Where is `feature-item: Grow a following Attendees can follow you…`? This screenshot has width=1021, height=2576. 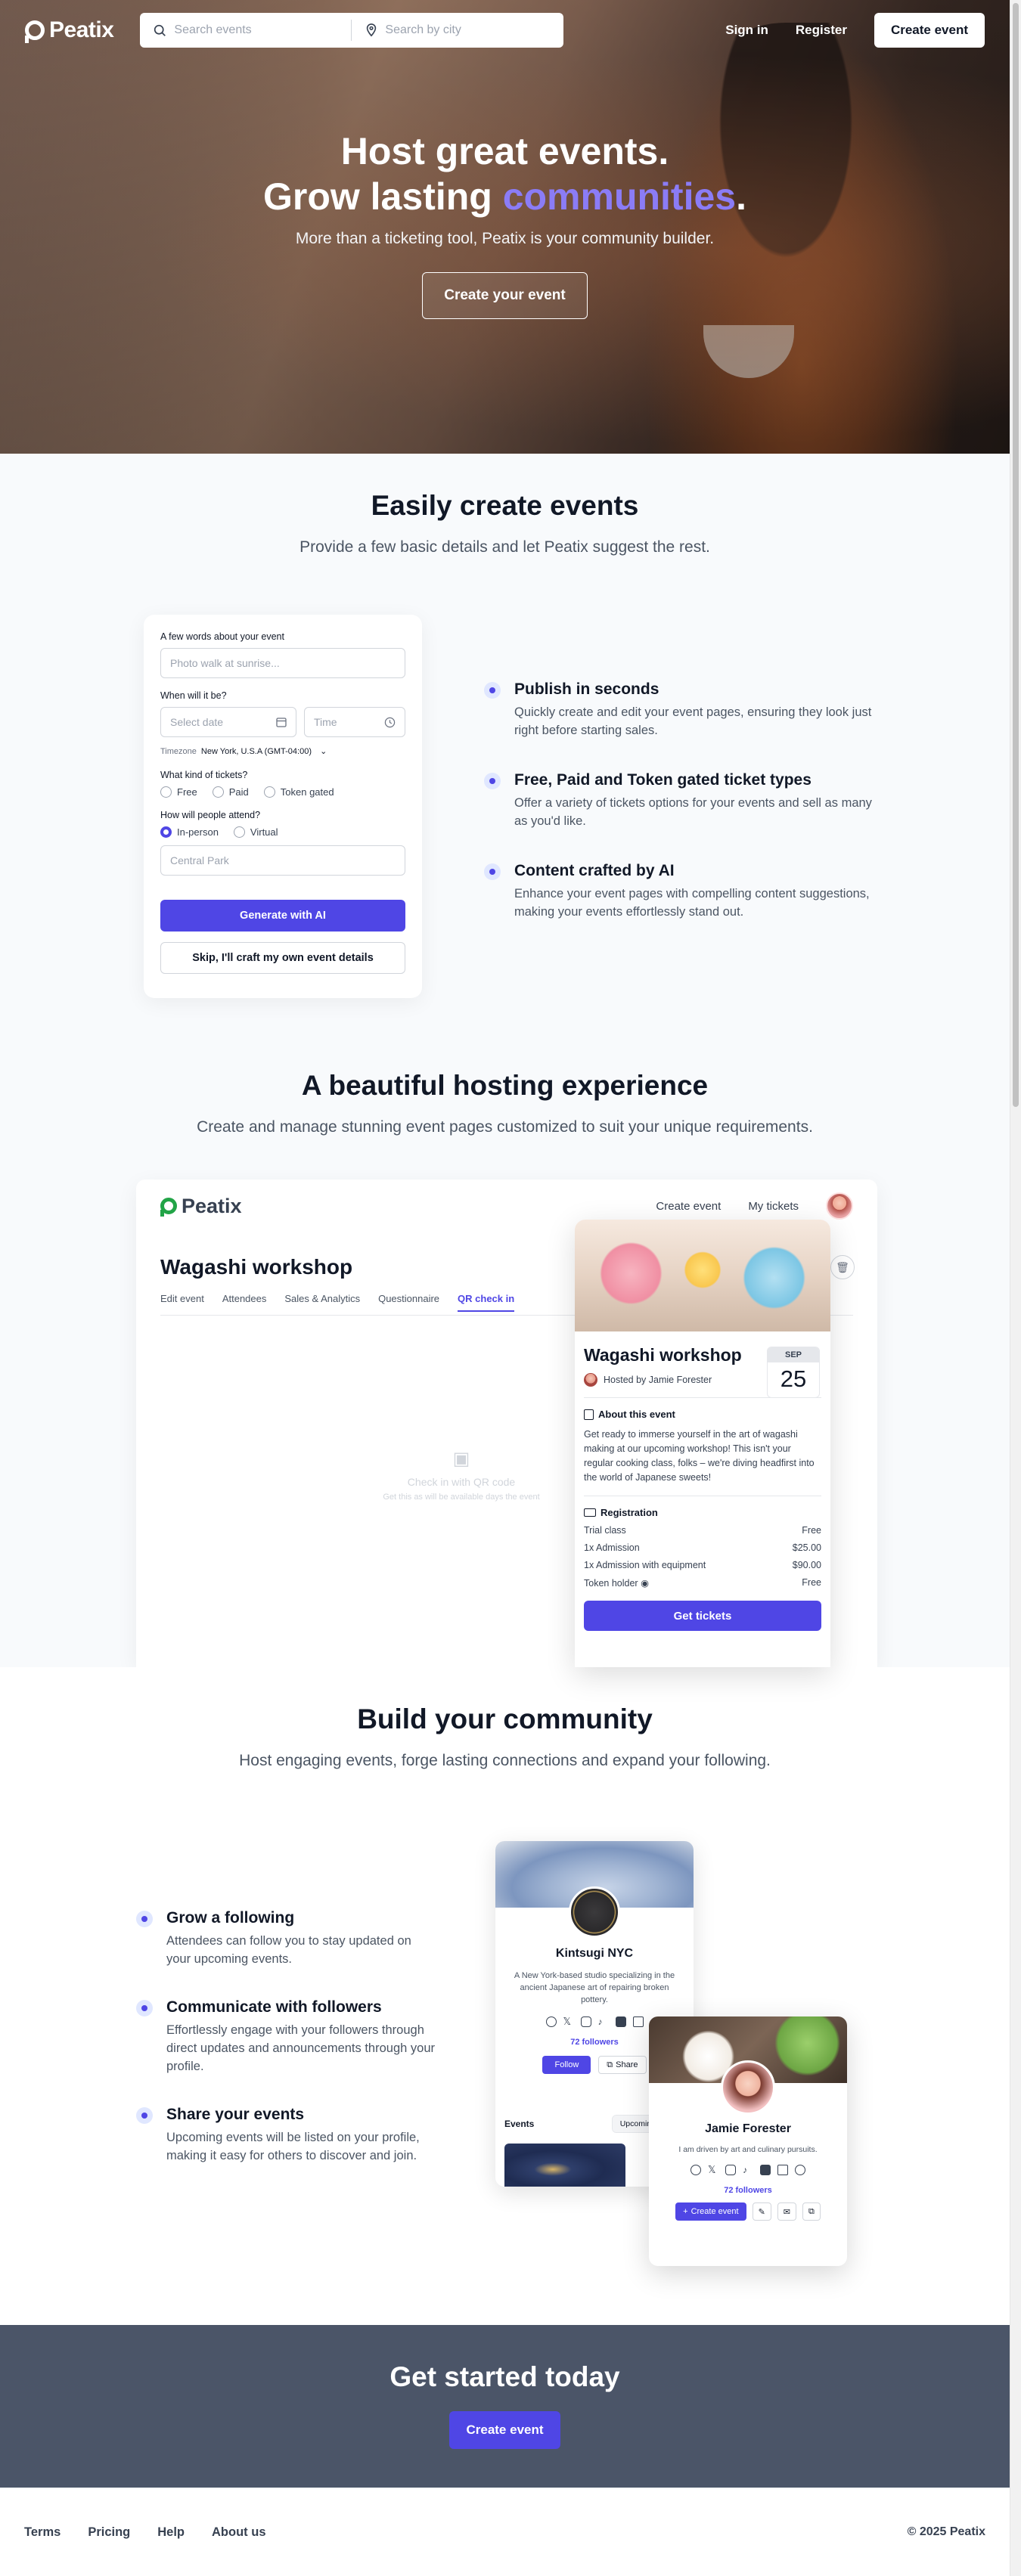 feature-item: Grow a following Attendees can follow you… is located at coordinates (287, 1938).